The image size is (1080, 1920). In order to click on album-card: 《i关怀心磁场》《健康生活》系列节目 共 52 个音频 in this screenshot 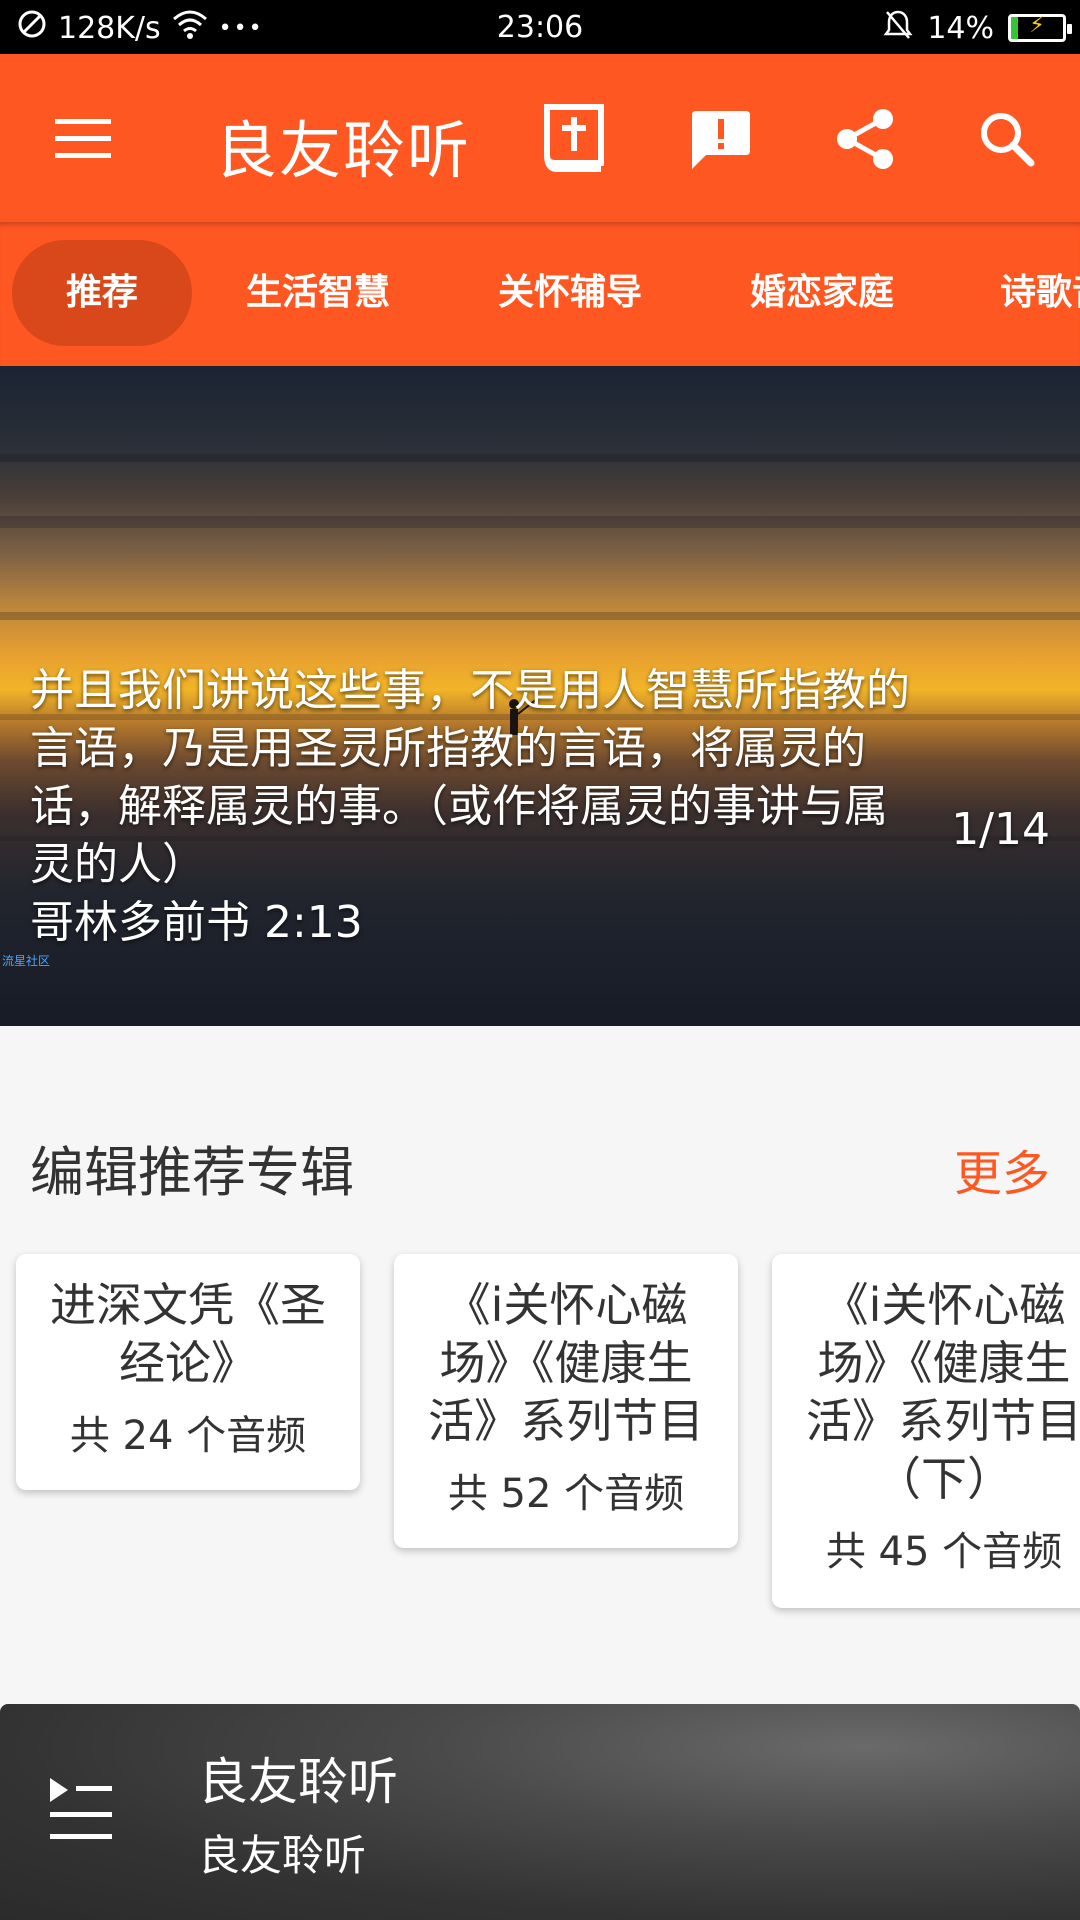, I will do `click(566, 1401)`.